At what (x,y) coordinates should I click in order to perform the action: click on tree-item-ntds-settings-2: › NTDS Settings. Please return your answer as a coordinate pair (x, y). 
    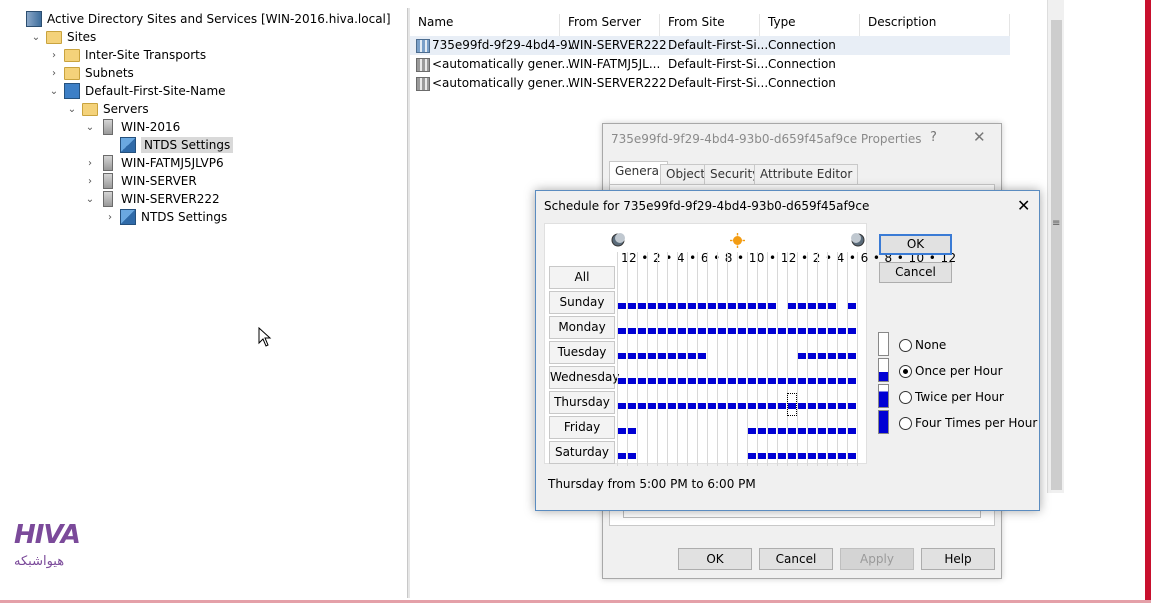
    Looking at the image, I should click on (165, 217).